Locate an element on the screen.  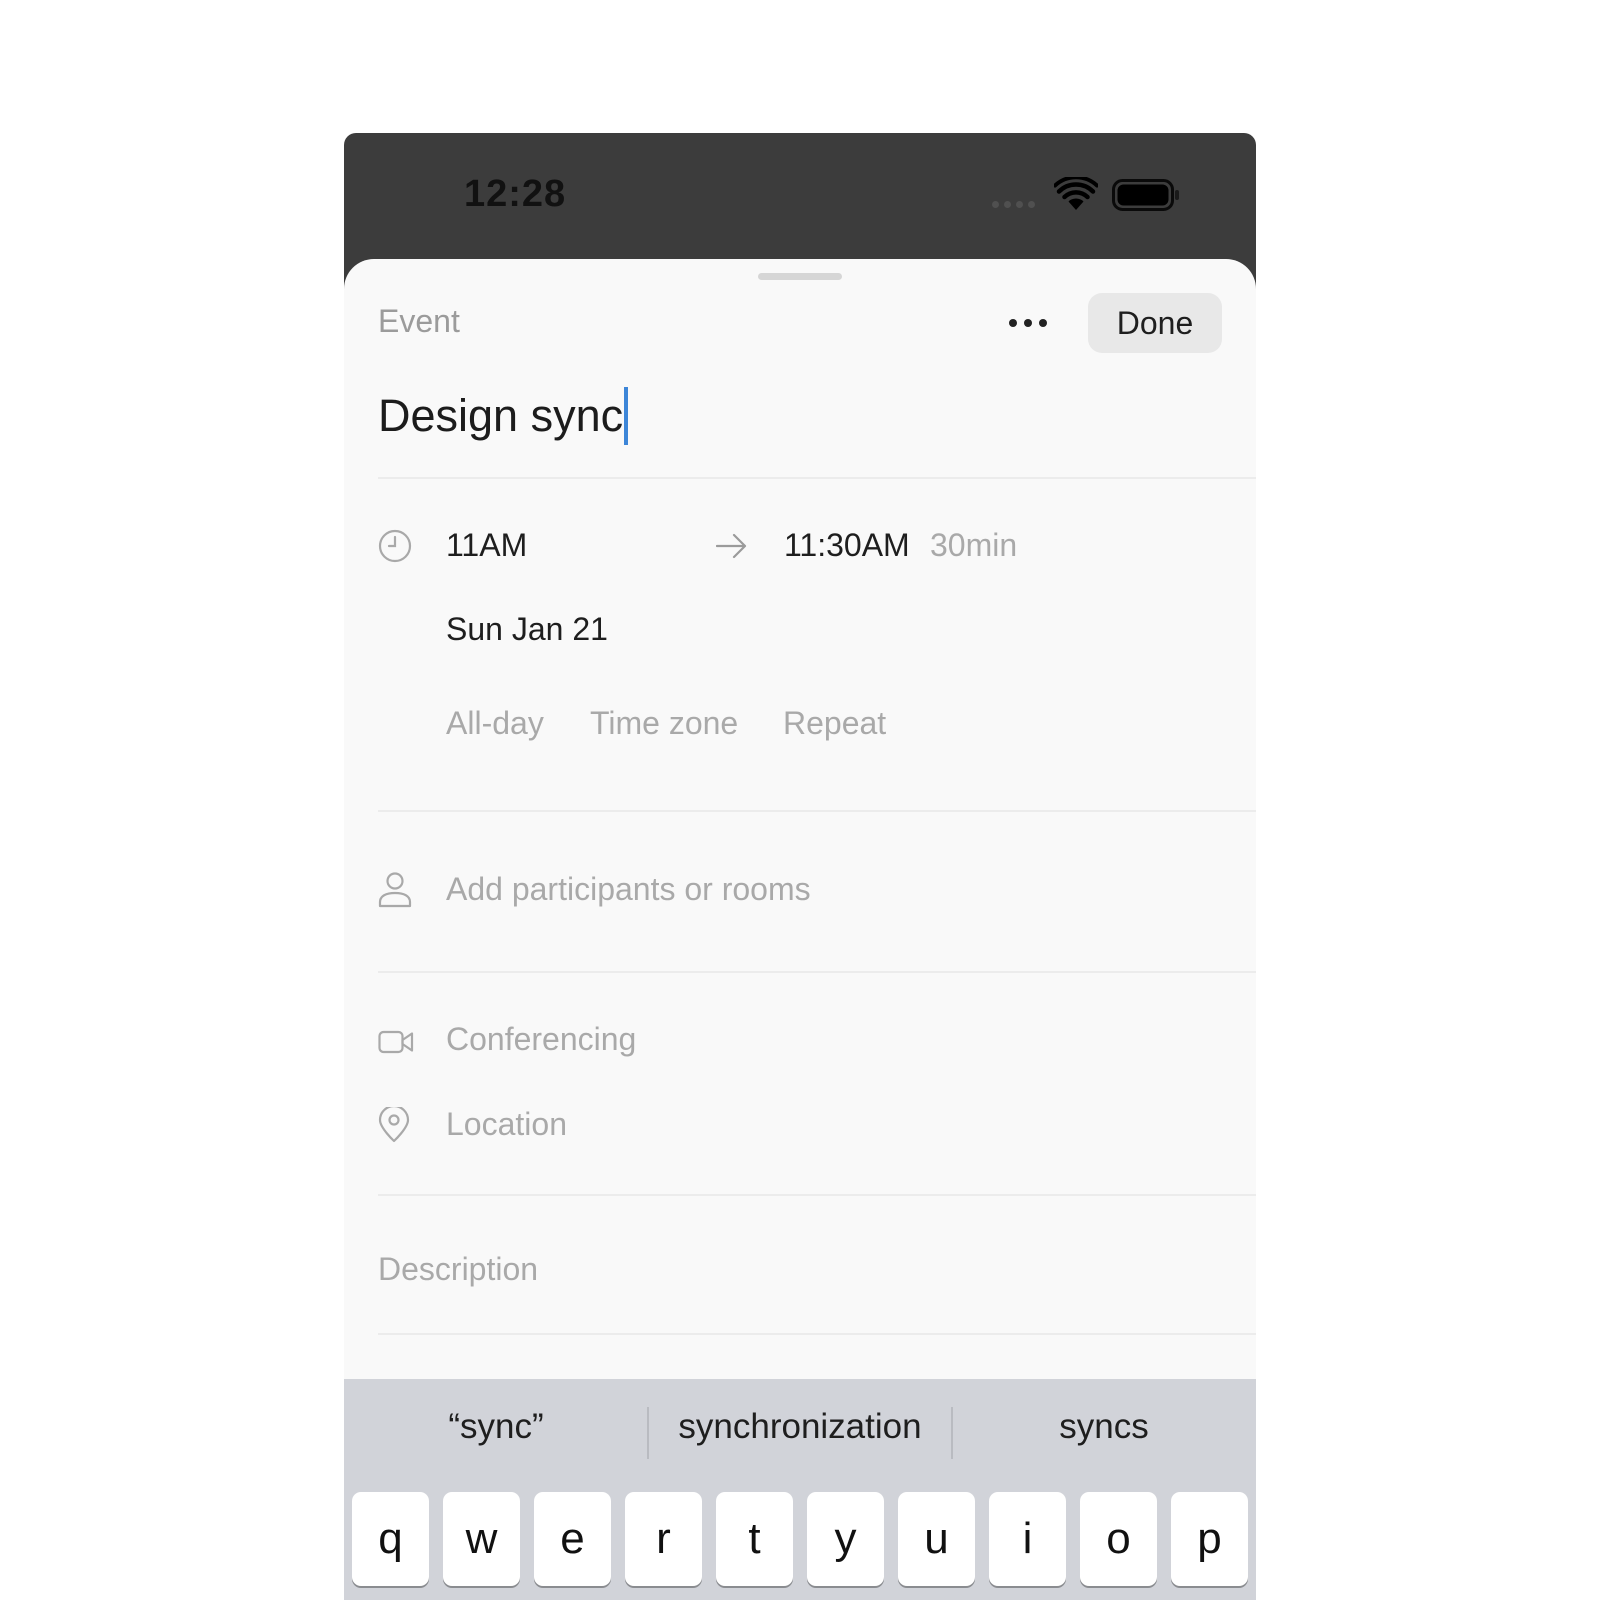
location-field: Location is located at coordinates (506, 1124).